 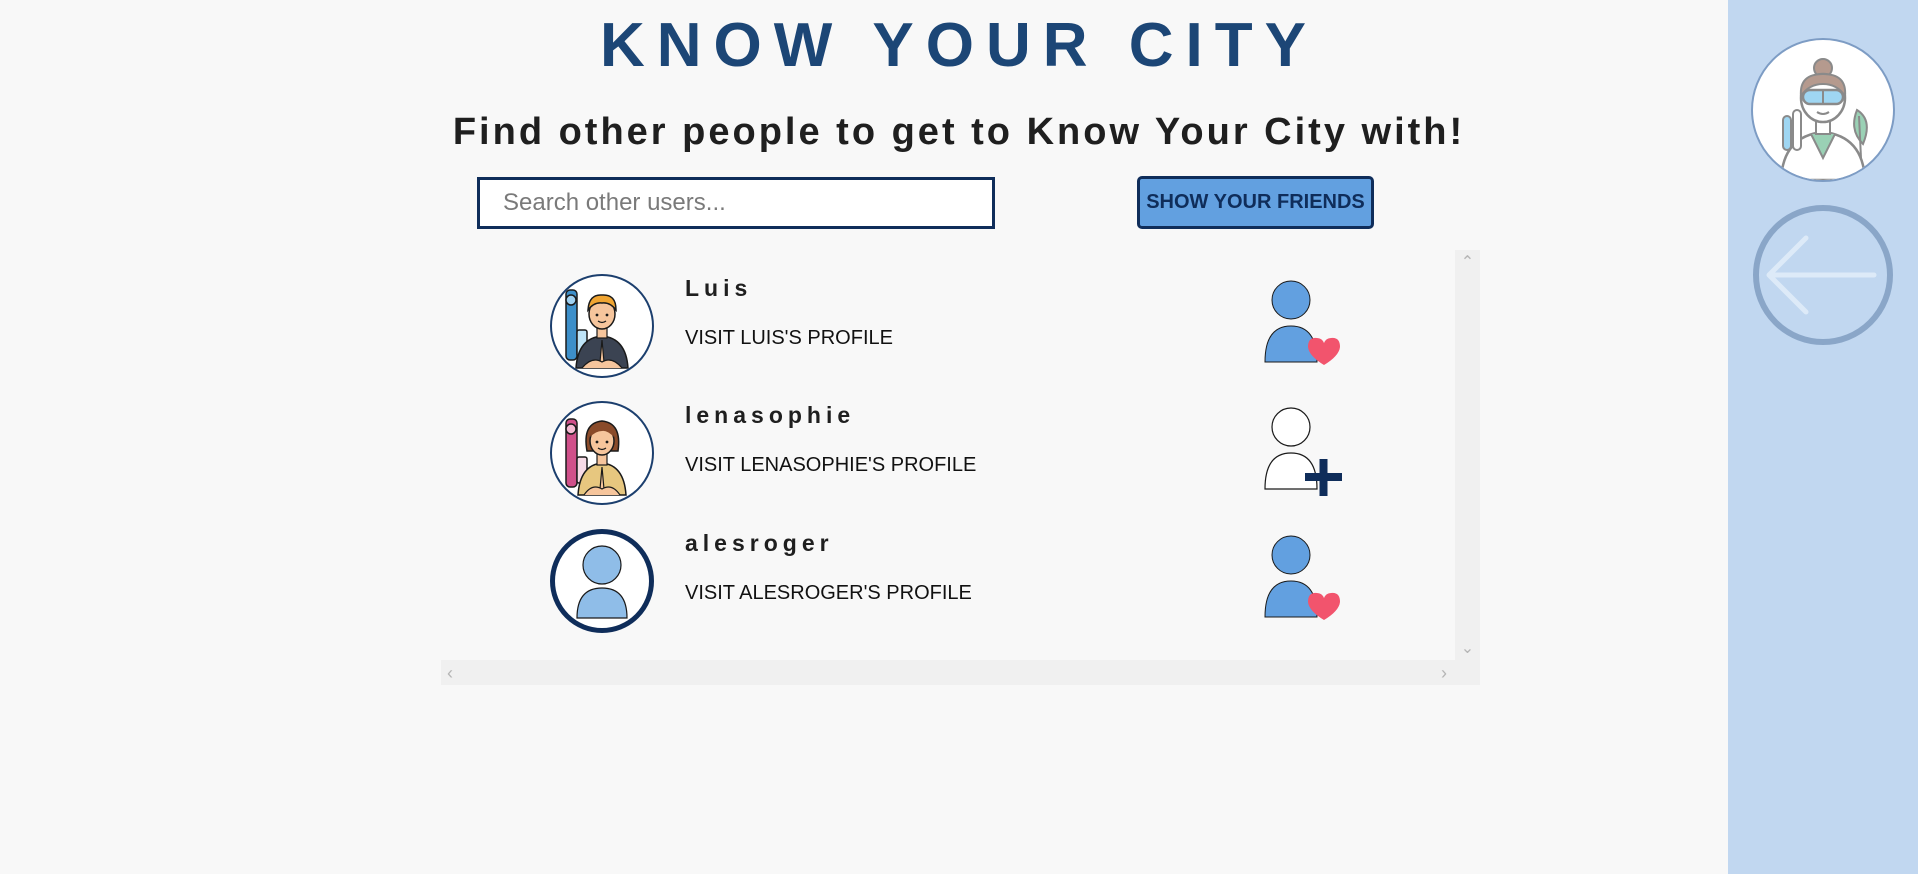 What do you see at coordinates (1444, 673) in the screenshot?
I see `scroll-right-icon: ›` at bounding box center [1444, 673].